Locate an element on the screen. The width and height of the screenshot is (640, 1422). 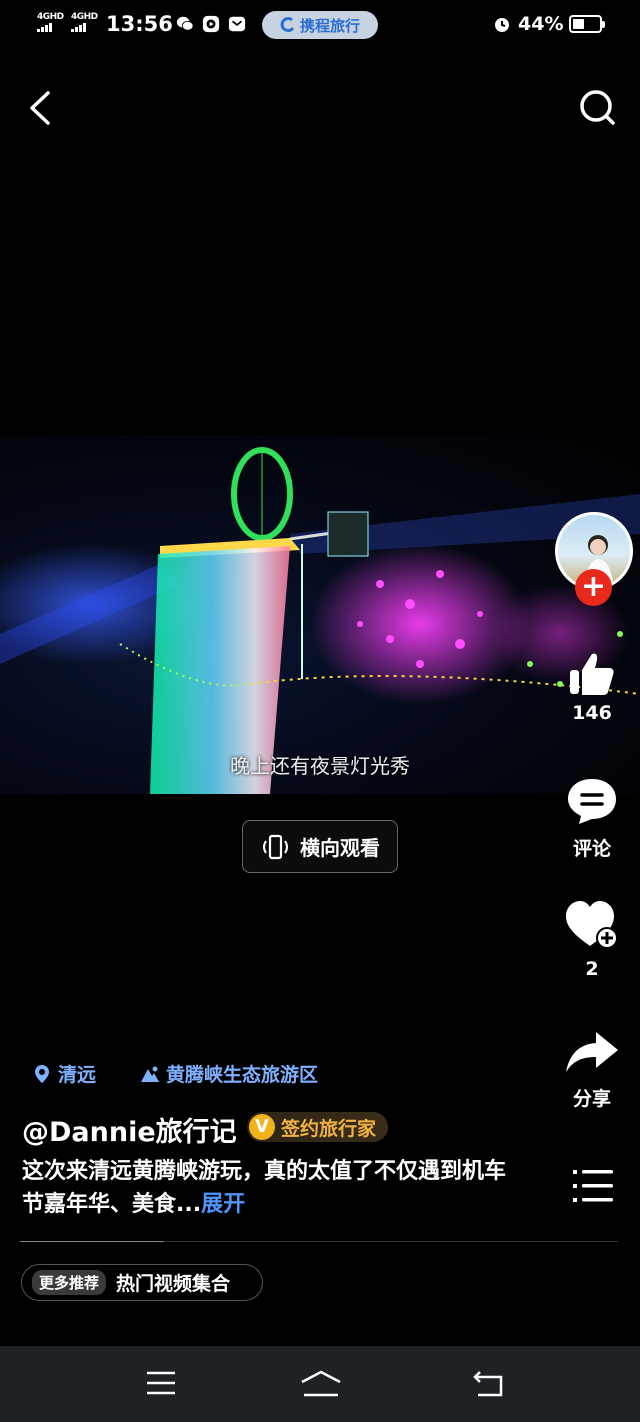
home-icon is located at coordinates (321, 1383).